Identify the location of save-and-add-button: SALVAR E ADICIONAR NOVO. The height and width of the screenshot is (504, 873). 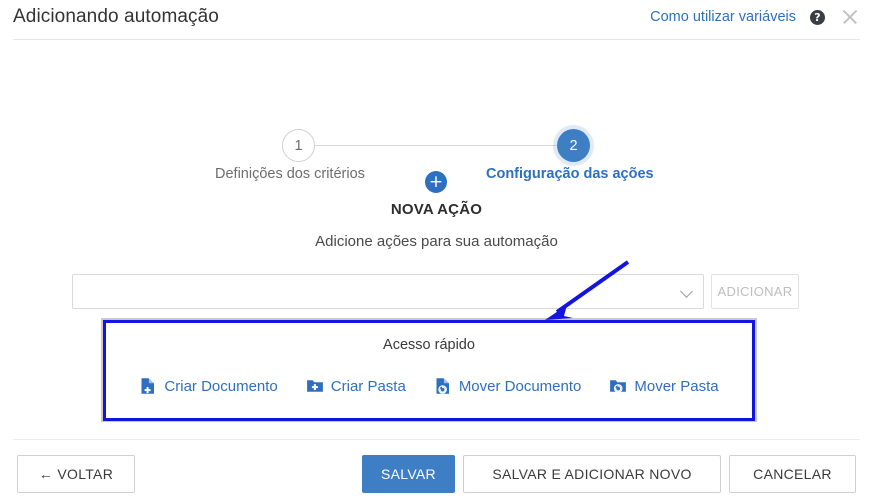
(592, 474).